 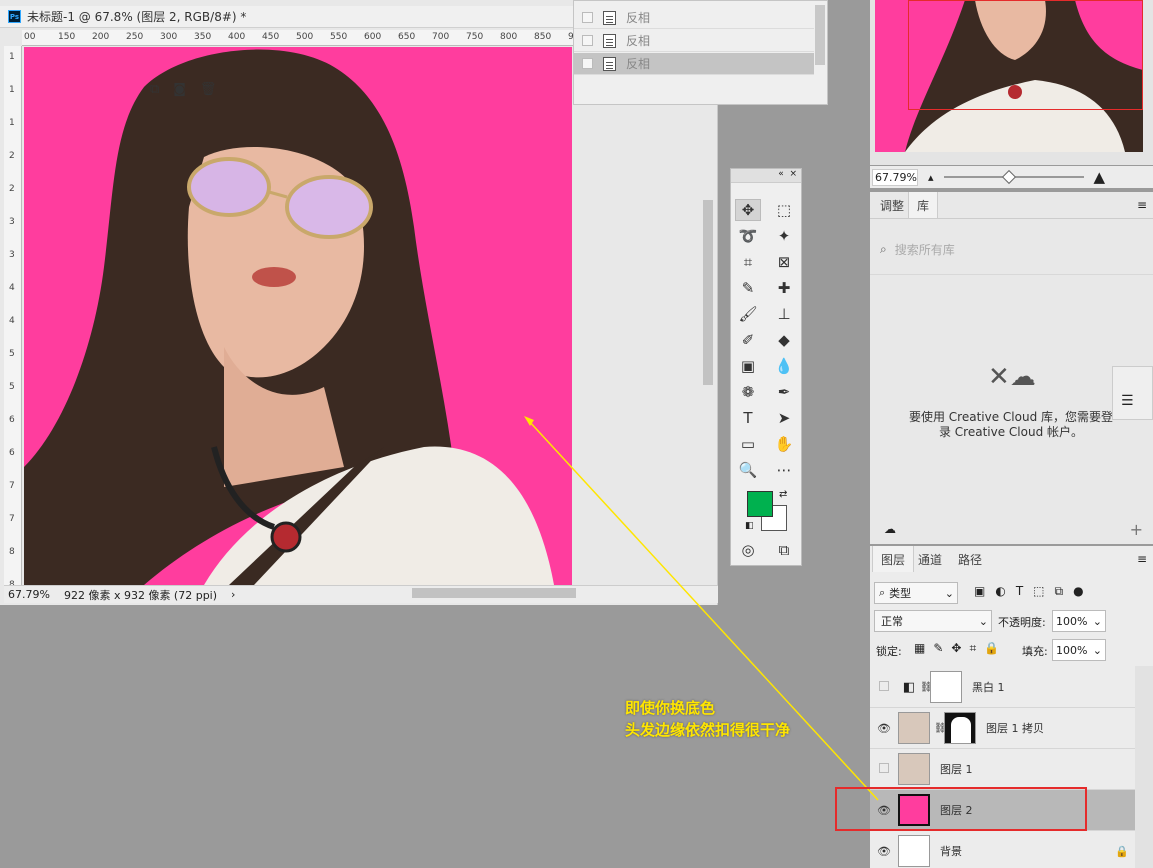 What do you see at coordinates (991, 648) in the screenshot?
I see `lock-all-icon: 🔒` at bounding box center [991, 648].